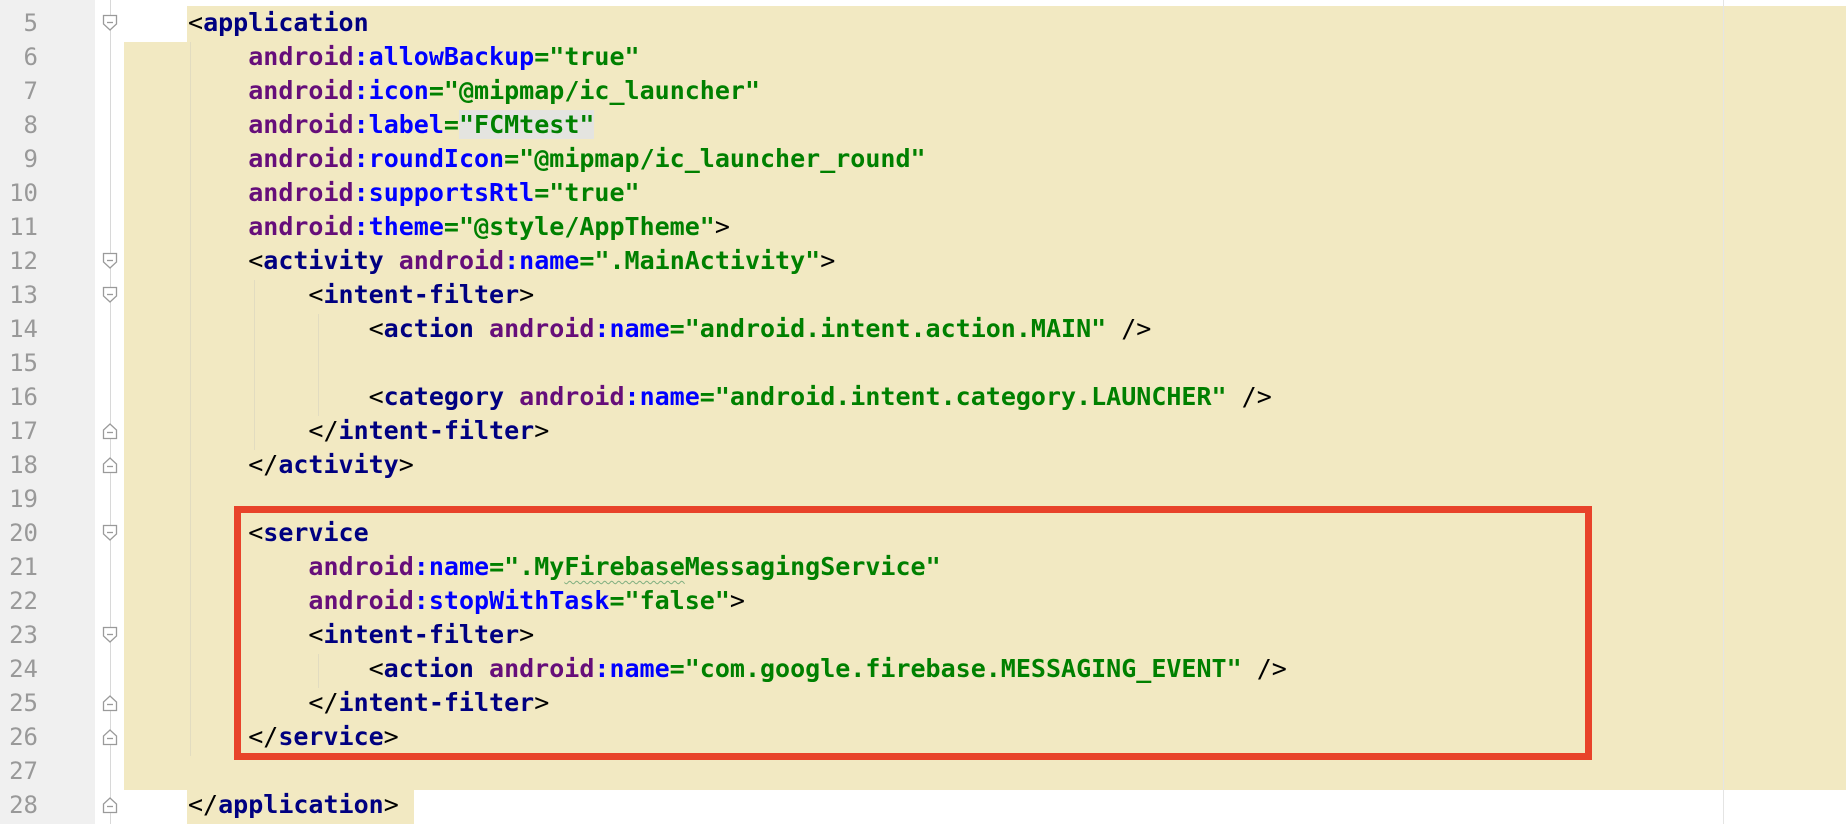  I want to click on code-text: </intent-filter>, so click(368, 431).